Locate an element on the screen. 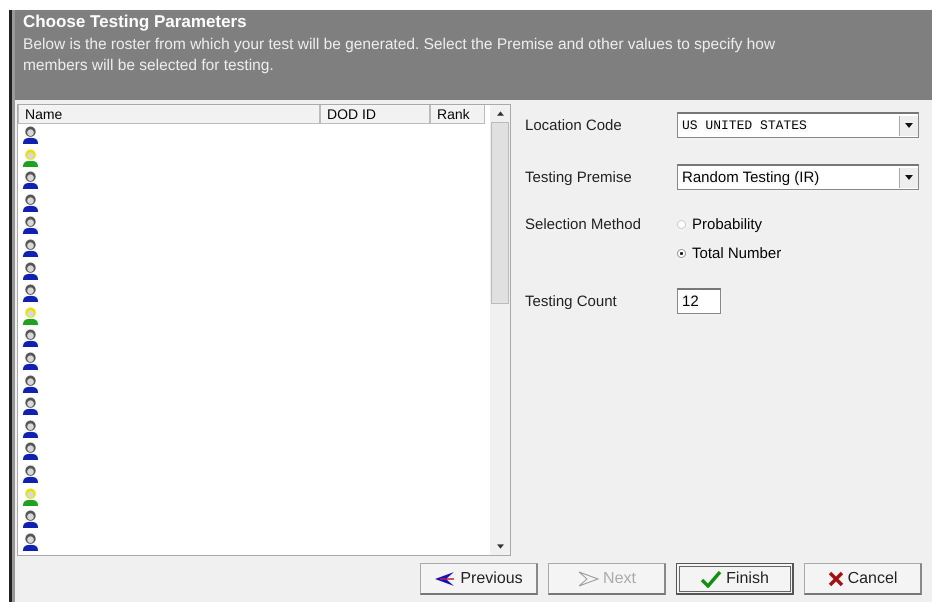 The height and width of the screenshot is (602, 932). field-label: Testing Count is located at coordinates (571, 301).